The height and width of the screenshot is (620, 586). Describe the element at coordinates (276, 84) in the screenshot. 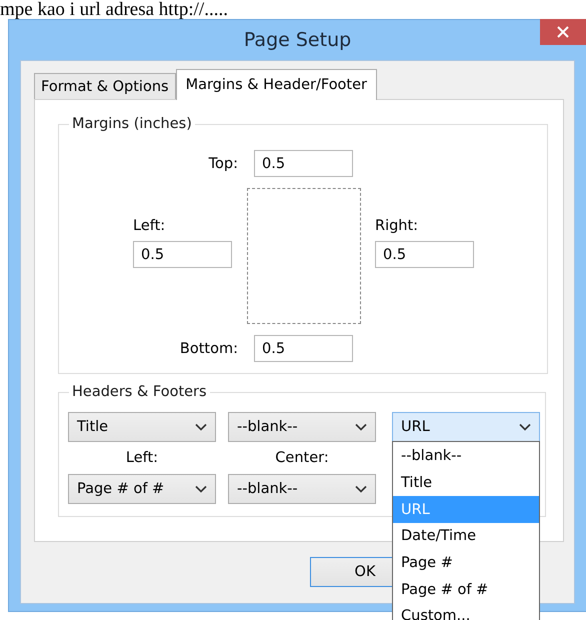

I see `tab: Margins & Header/Footer` at that location.